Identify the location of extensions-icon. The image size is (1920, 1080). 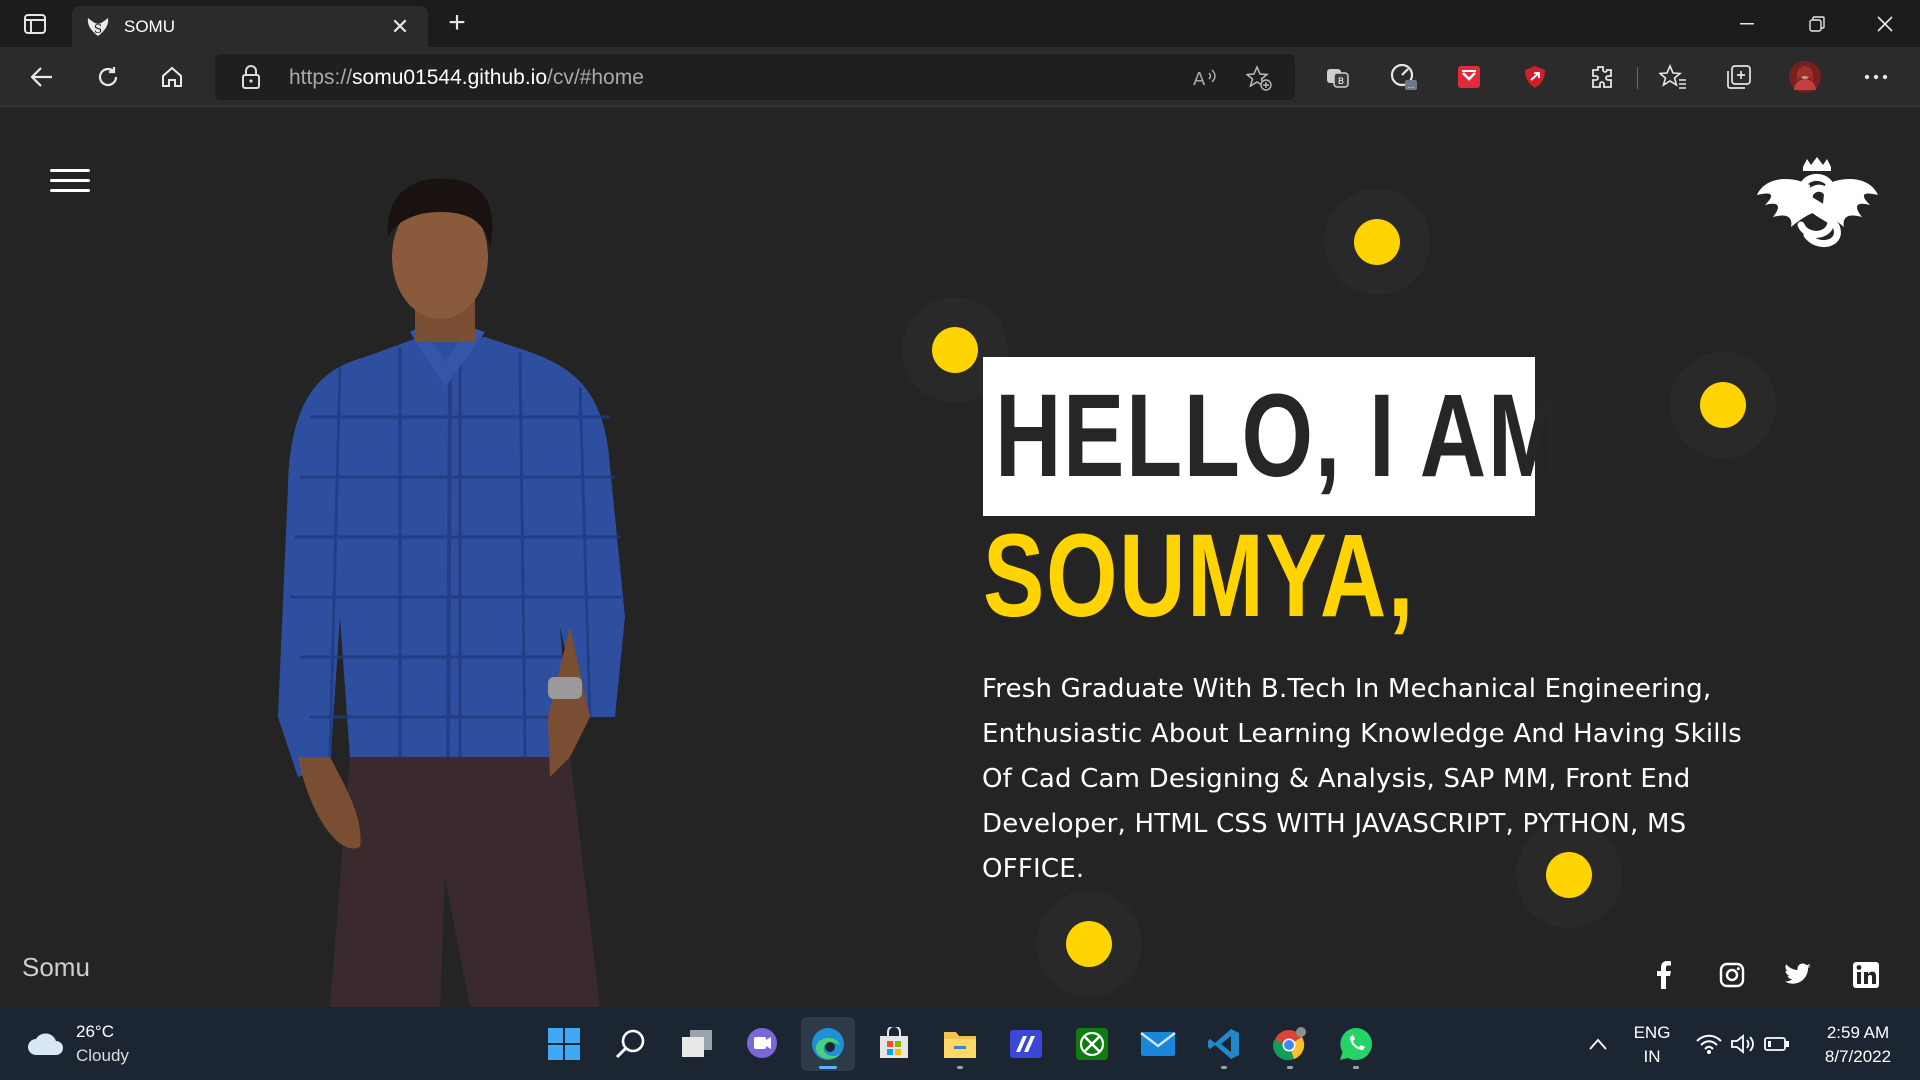
(1601, 77).